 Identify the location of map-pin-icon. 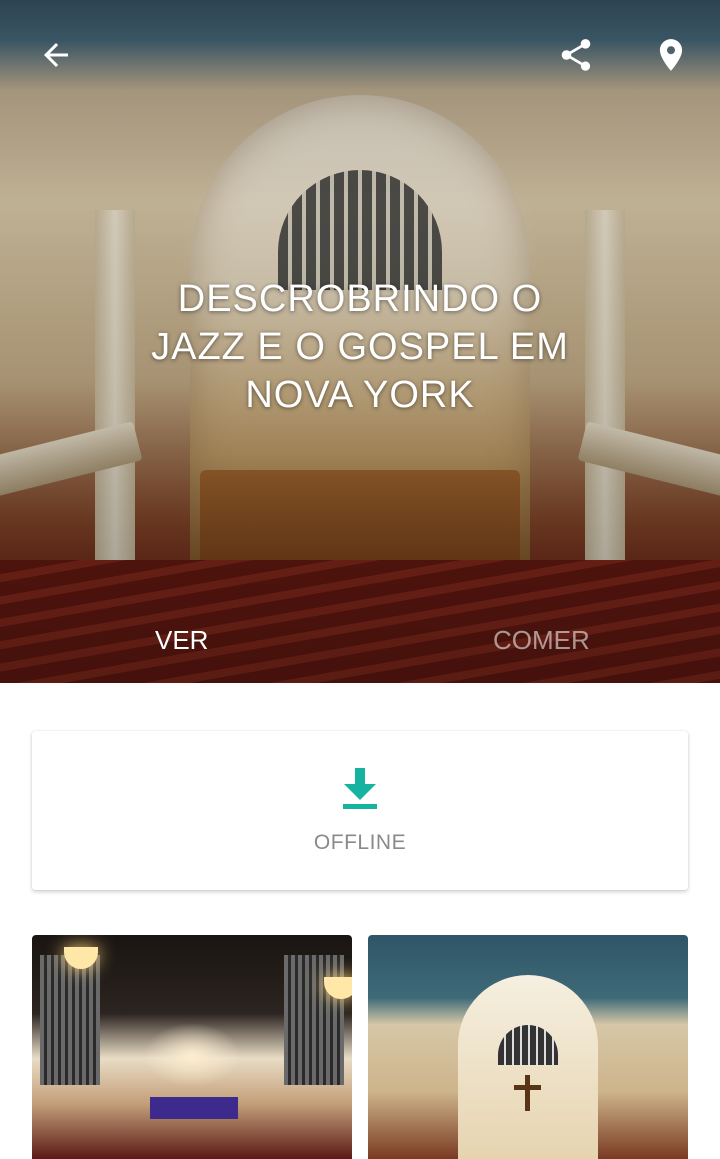
(671, 55).